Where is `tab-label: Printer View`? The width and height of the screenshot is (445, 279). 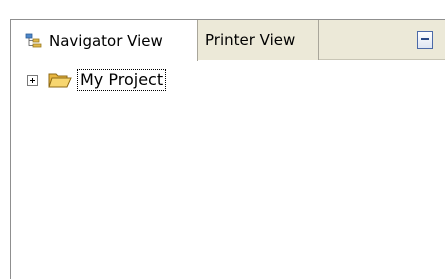
tab-label: Printer View is located at coordinates (250, 40).